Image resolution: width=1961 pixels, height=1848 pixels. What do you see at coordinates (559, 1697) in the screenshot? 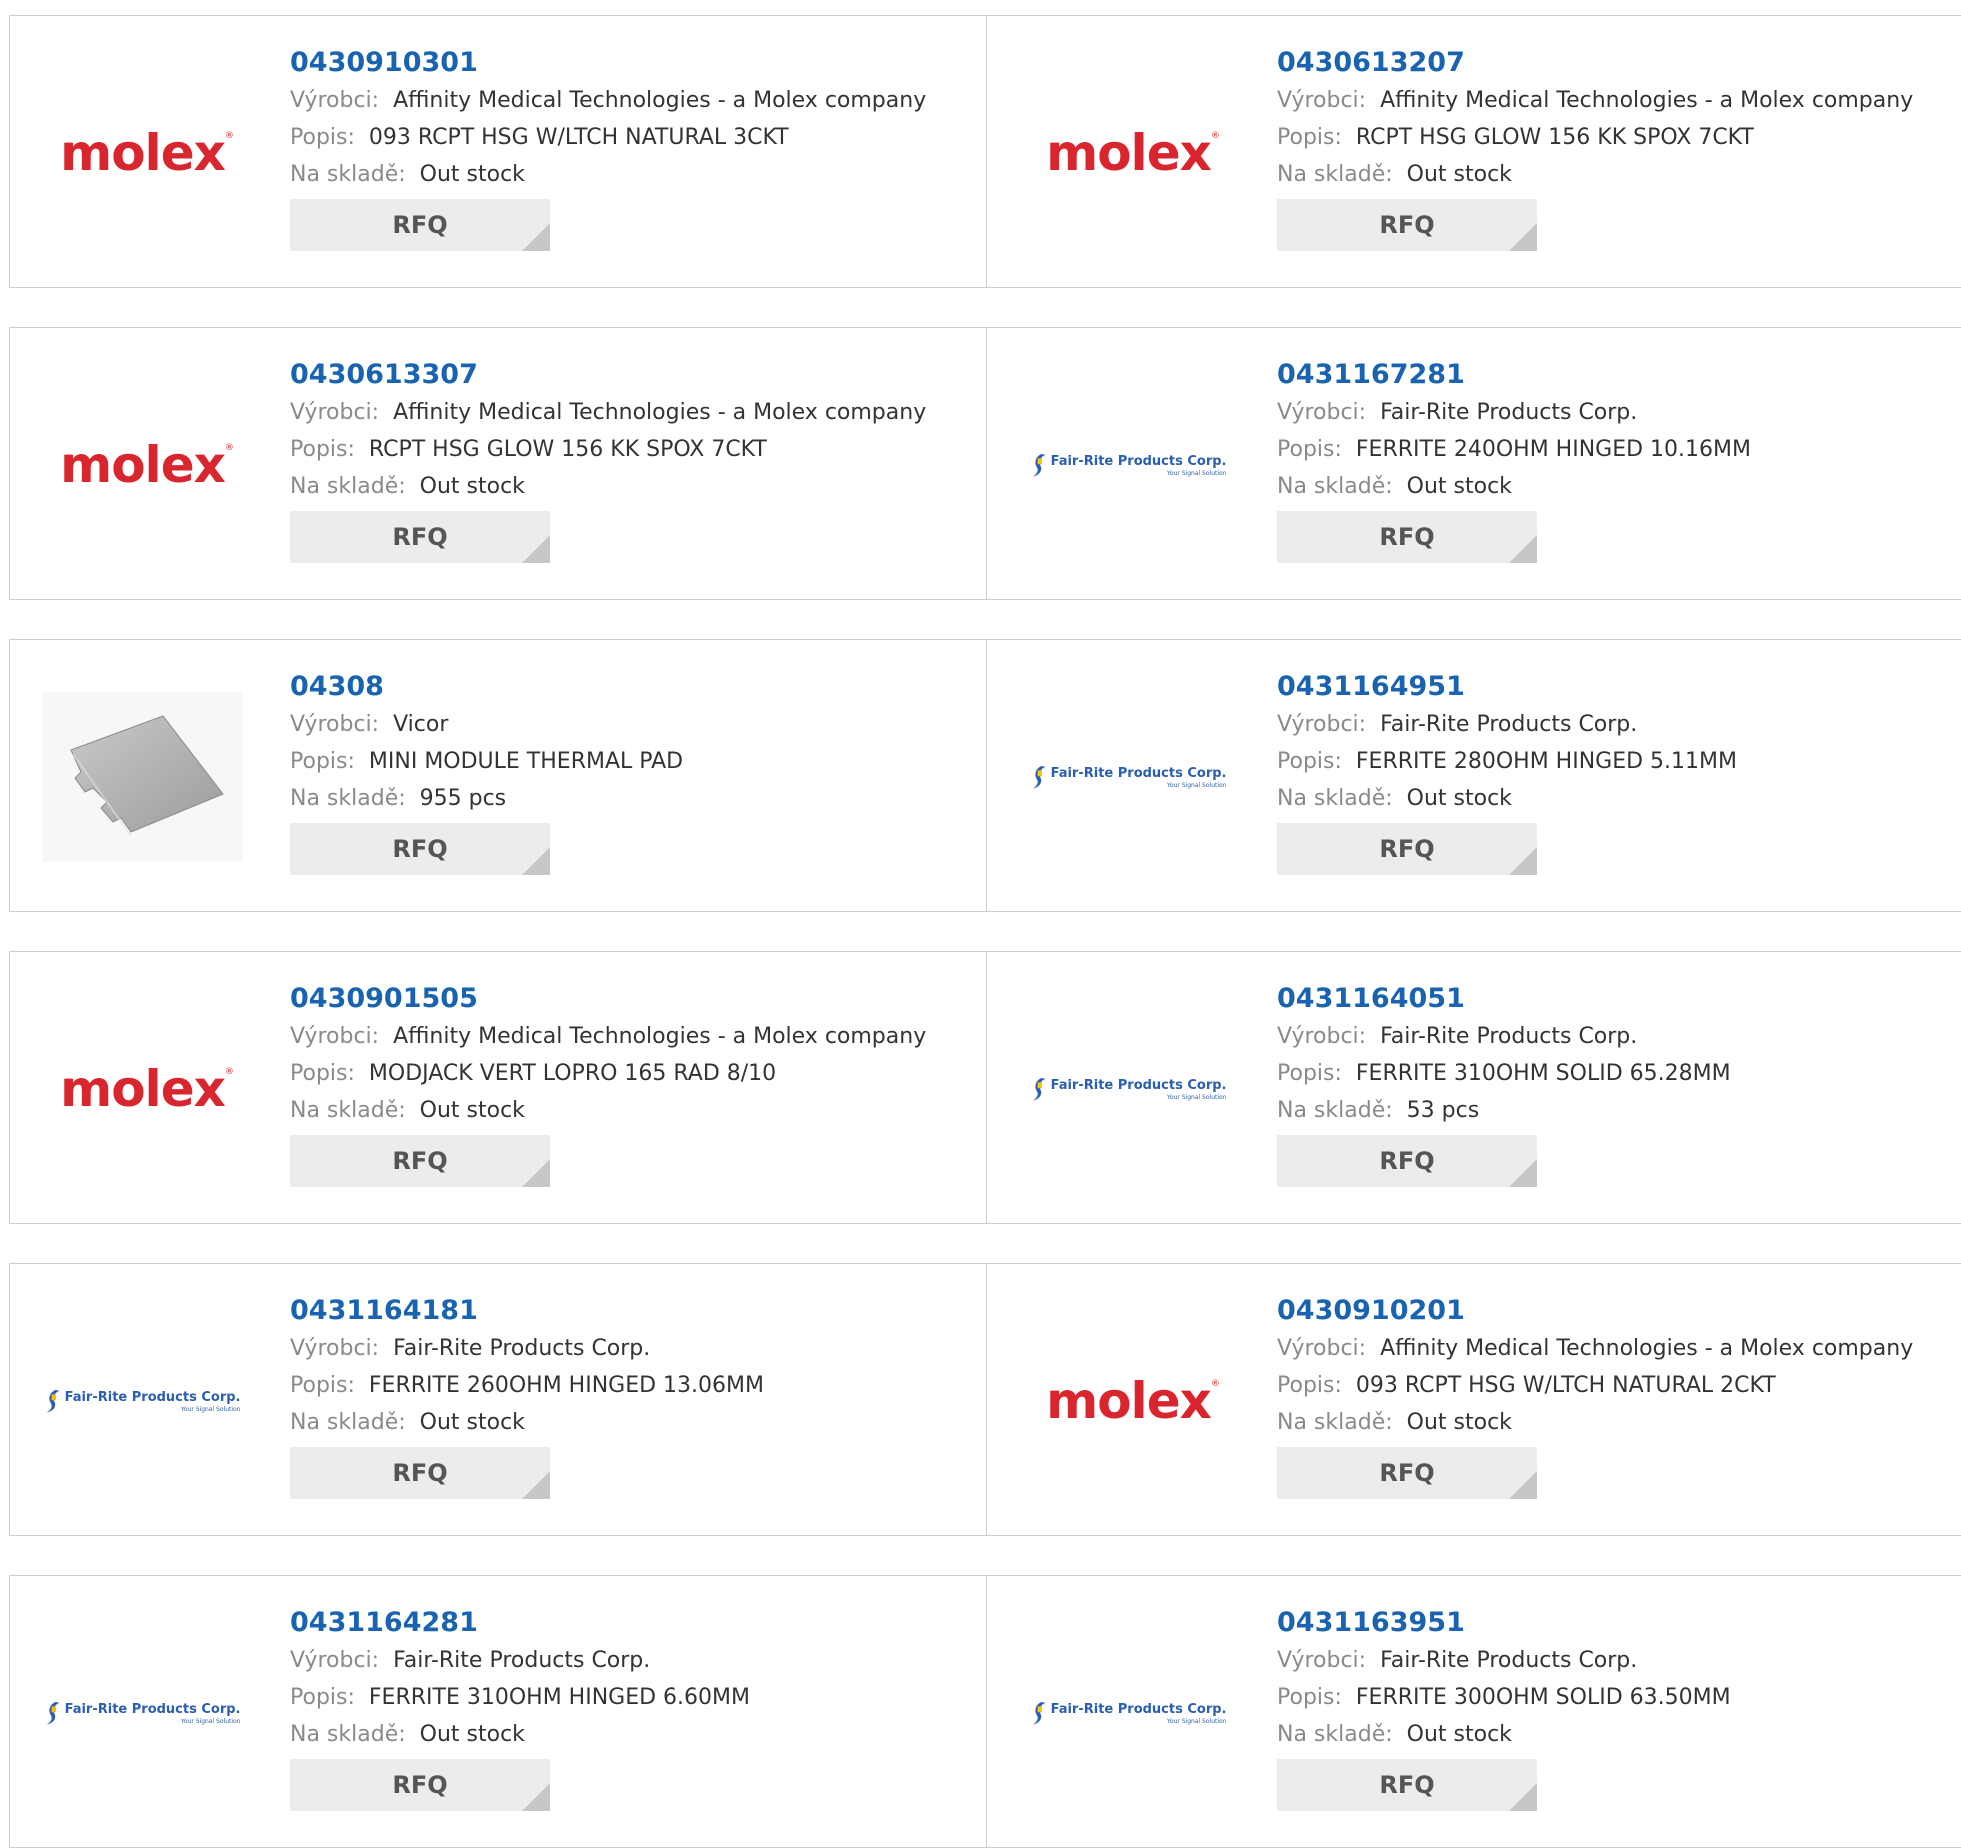
I see `description-value: FERRITE 310OHM HINGED 6.60MM` at bounding box center [559, 1697].